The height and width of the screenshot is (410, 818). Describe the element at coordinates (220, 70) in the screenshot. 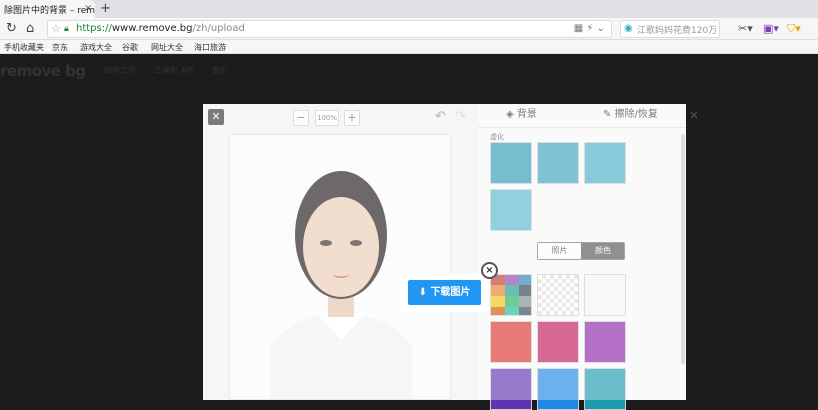

I see `nav-pricing: 定价` at that location.